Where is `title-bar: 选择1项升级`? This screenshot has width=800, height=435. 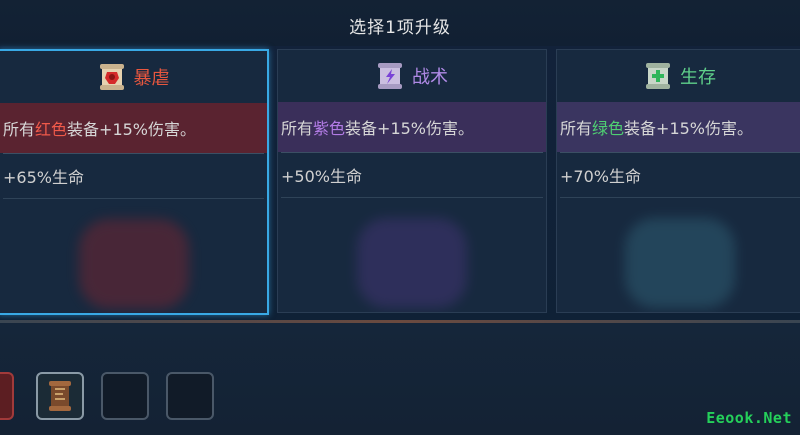 title-bar: 选择1项升级 is located at coordinates (400, 24).